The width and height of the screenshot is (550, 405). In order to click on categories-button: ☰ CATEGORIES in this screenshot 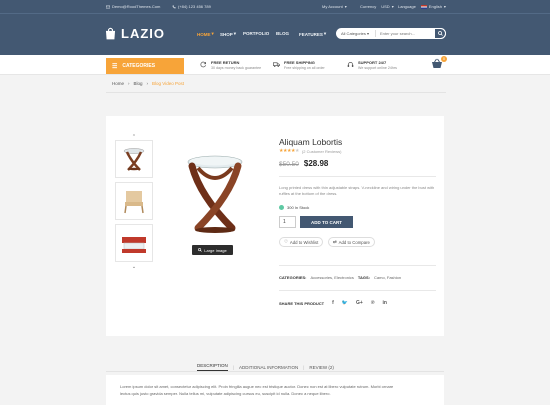, I will do `click(145, 66)`.